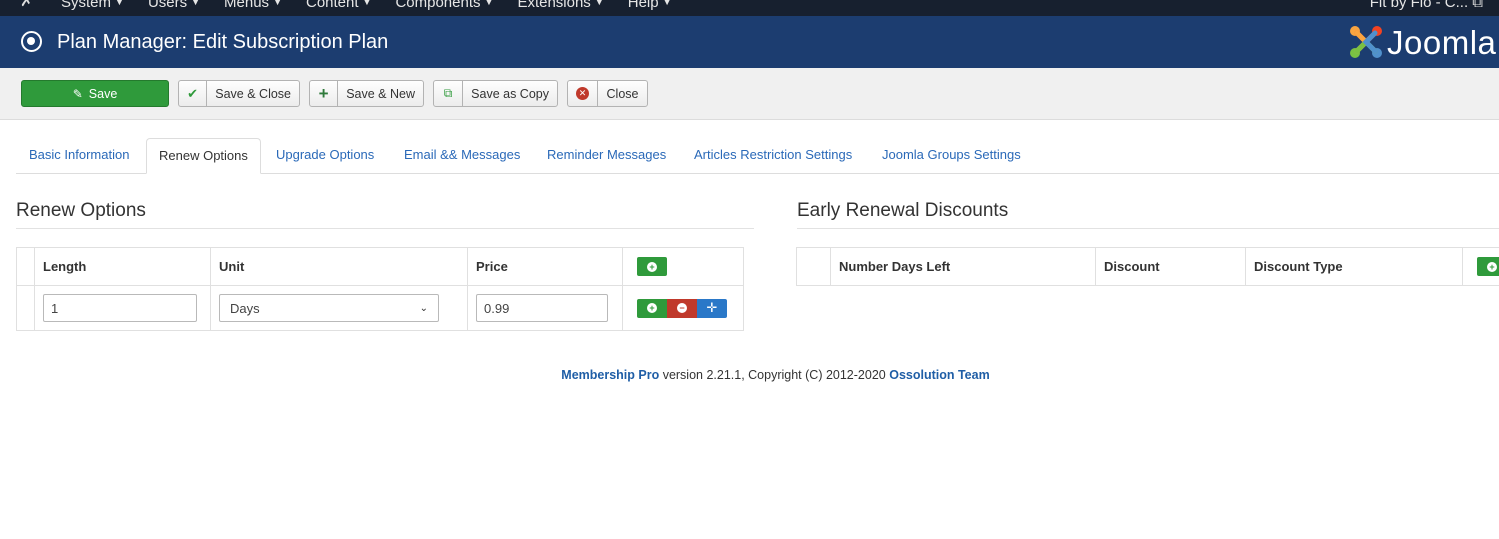 This screenshot has height=539, width=1499. I want to click on team-link: Ossolution Team, so click(939, 375).